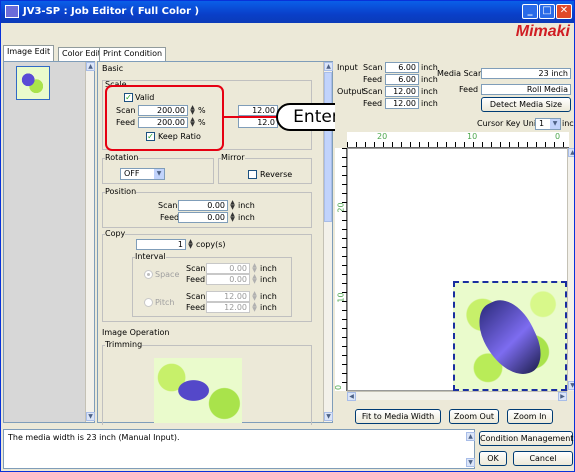 The width and height of the screenshot is (575, 472). I want to click on position-scan-unit: inch, so click(246, 205).